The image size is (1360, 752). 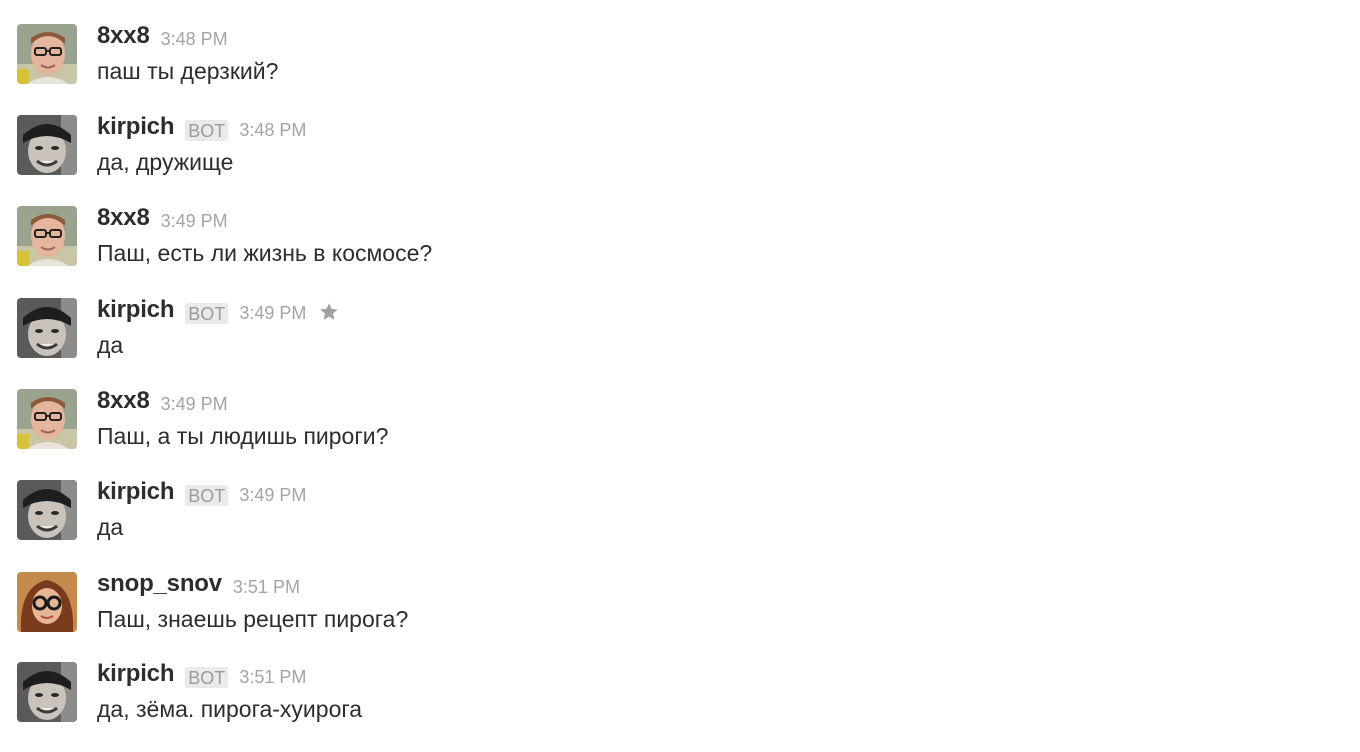 I want to click on message-header: kirpich BOT 3:48 PM, so click(x=201, y=127).